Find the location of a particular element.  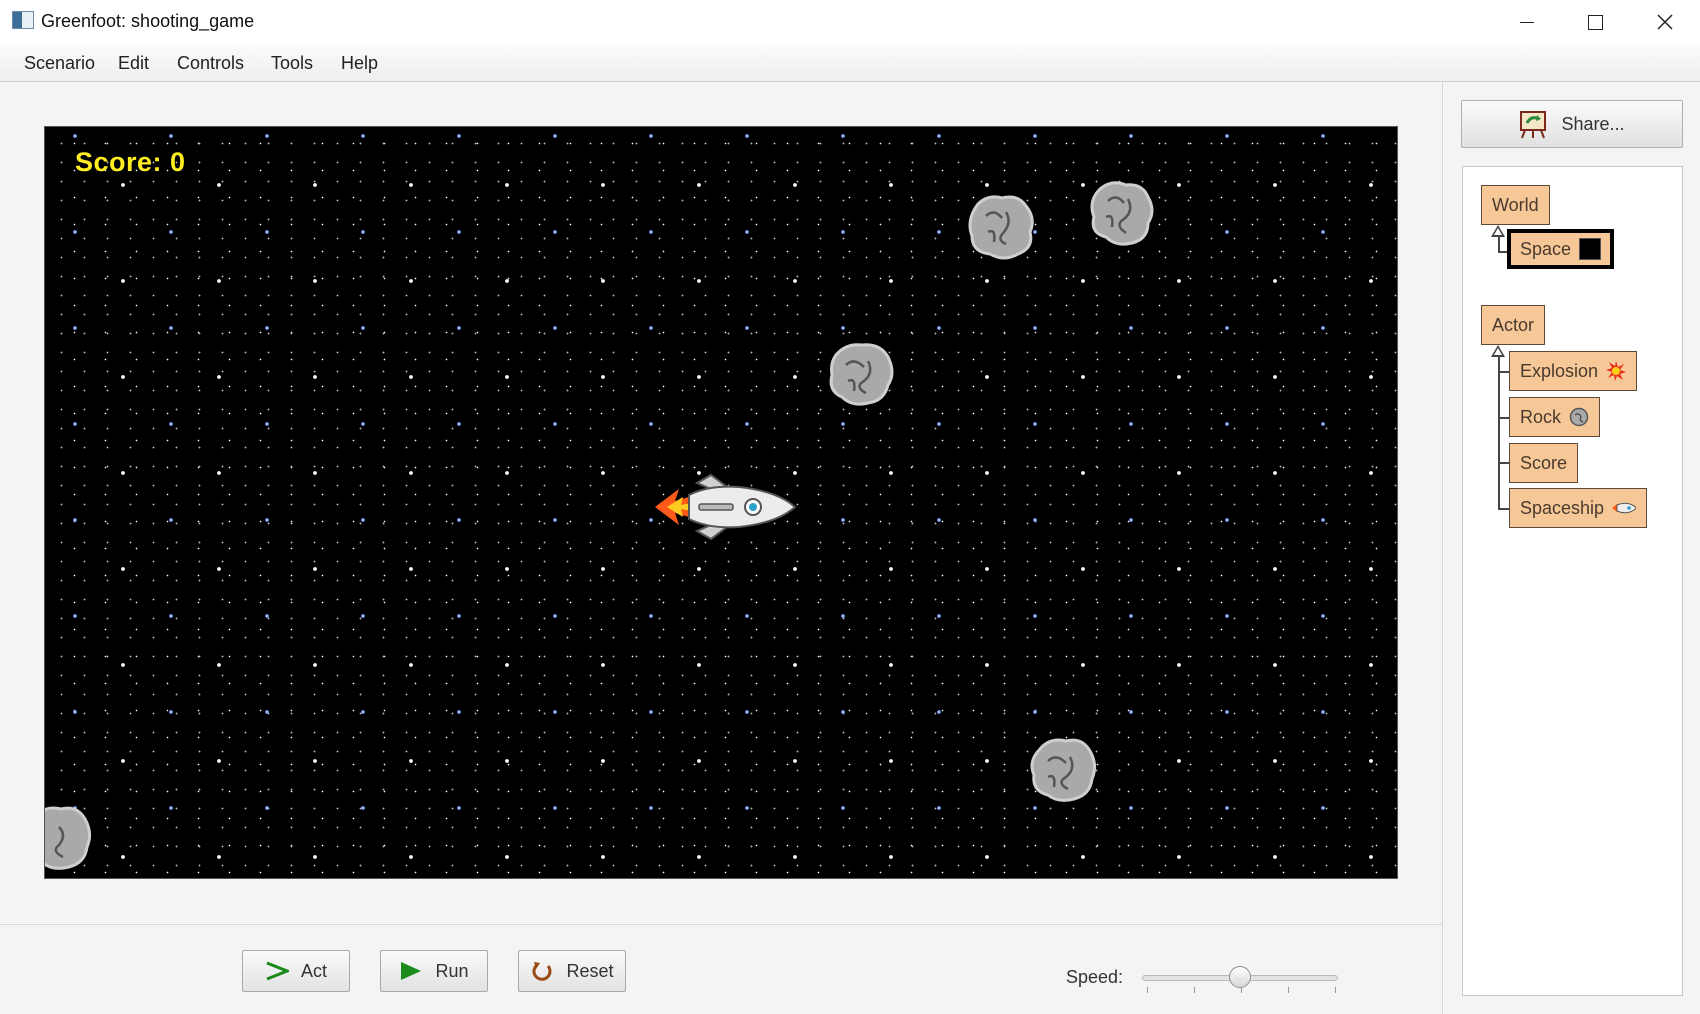

class-space: Space is located at coordinates (1561, 249).